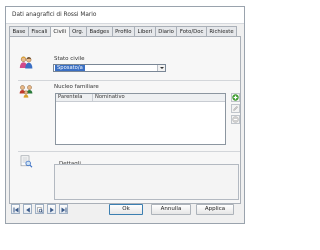 Image resolution: width=320 pixels, height=250 pixels. What do you see at coordinates (110, 97) in the screenshot?
I see `column-header-nominativo: Nominativo` at bounding box center [110, 97].